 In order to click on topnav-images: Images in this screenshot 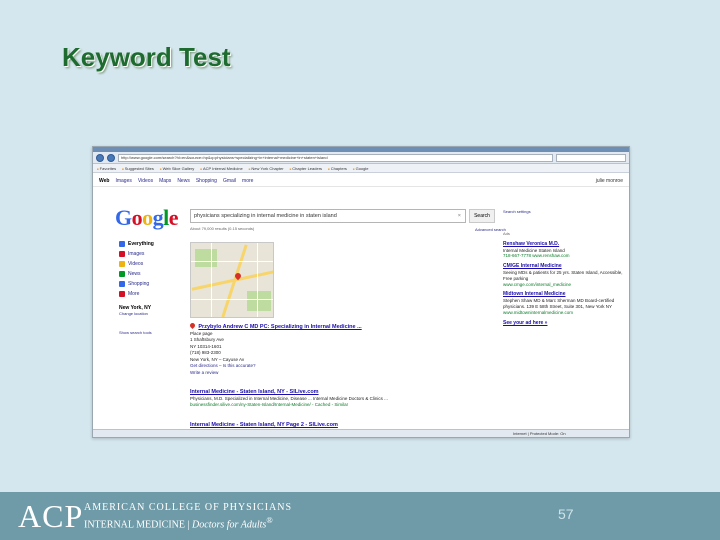, I will do `click(123, 181)`.